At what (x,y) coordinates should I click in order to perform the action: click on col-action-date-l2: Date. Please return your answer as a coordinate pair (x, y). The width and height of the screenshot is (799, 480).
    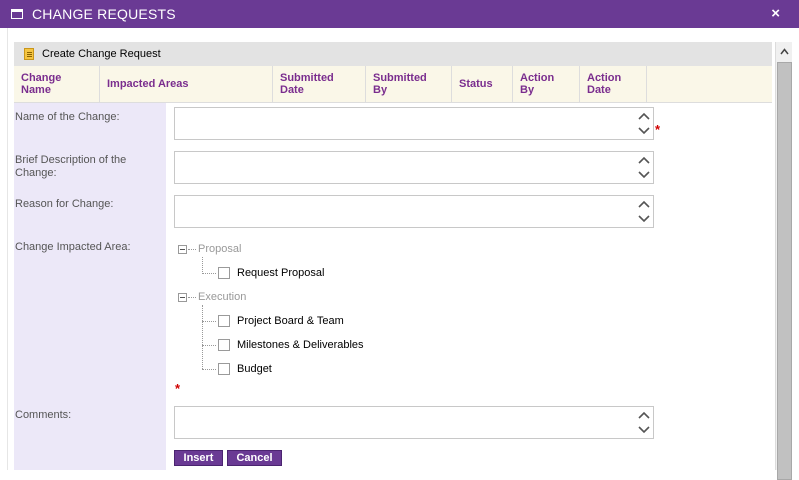
    Looking at the image, I should click on (599, 90).